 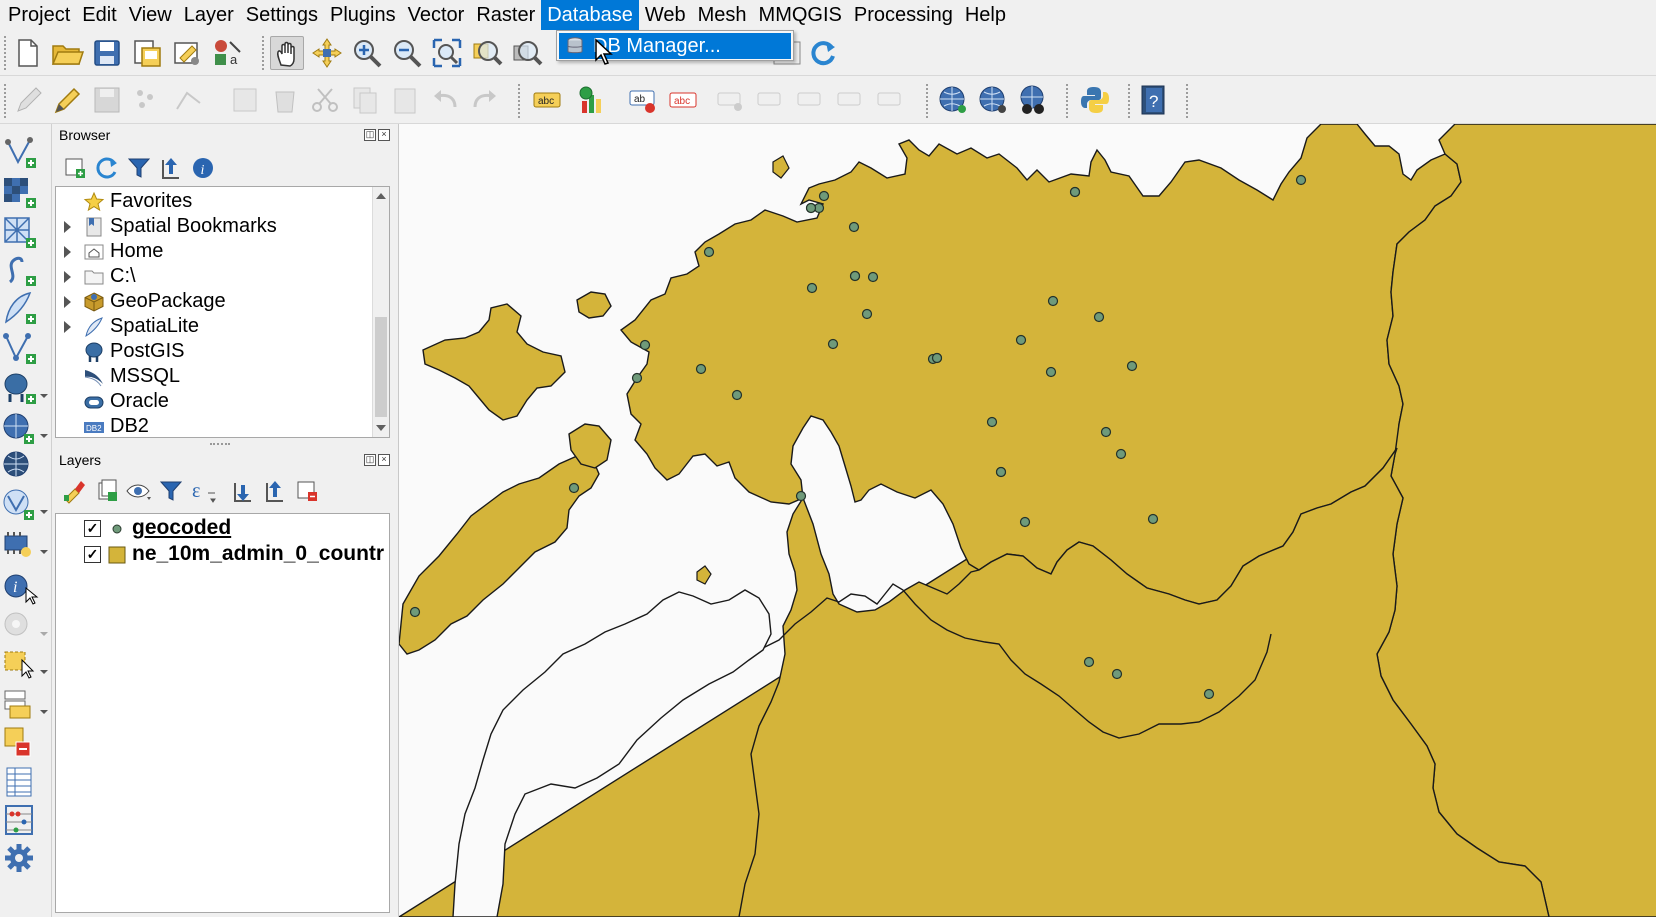 I want to click on layer-diagram-options-icon, so click(x=591, y=100).